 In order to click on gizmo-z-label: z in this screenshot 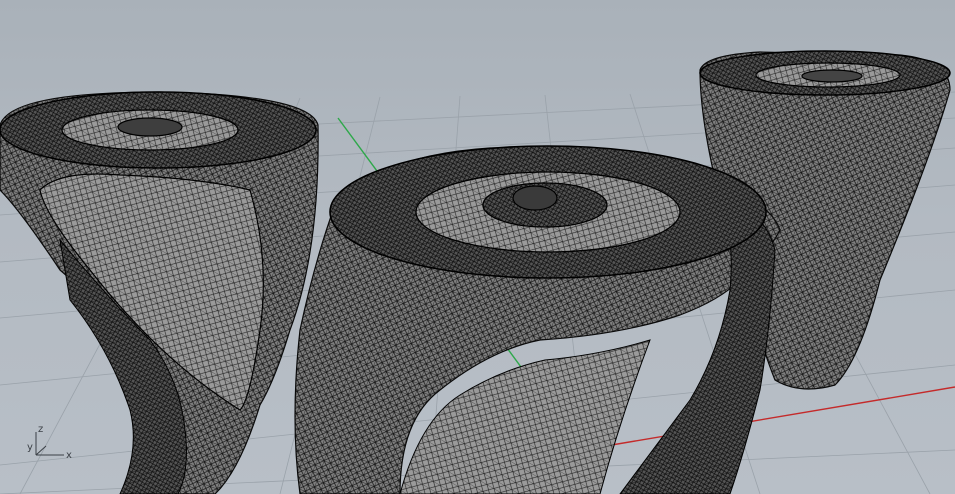, I will do `click(40, 429)`.